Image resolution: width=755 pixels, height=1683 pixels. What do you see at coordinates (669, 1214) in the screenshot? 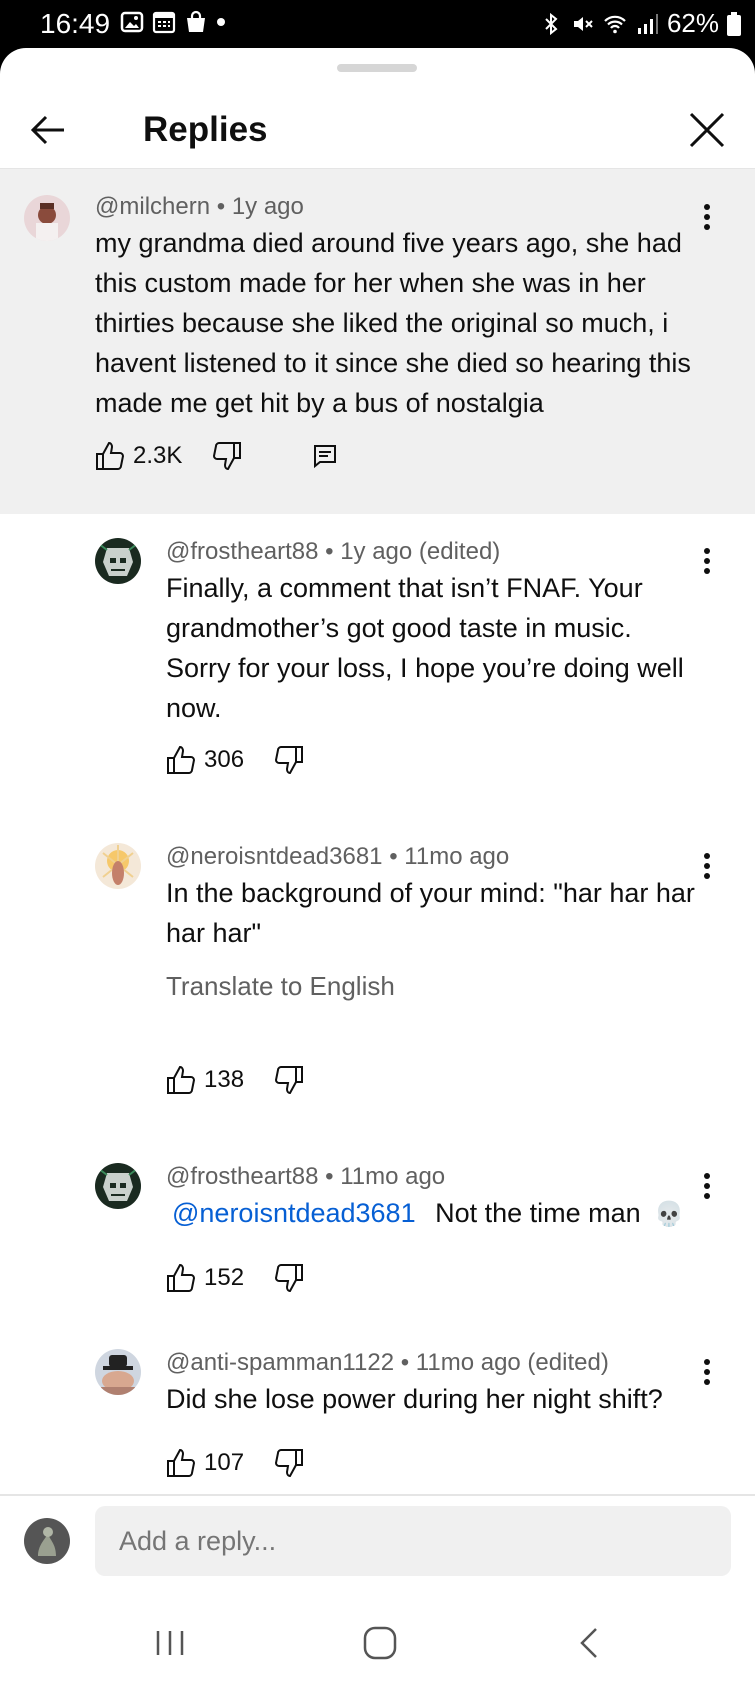
I see `skull-emoji-icon: 💀` at bounding box center [669, 1214].